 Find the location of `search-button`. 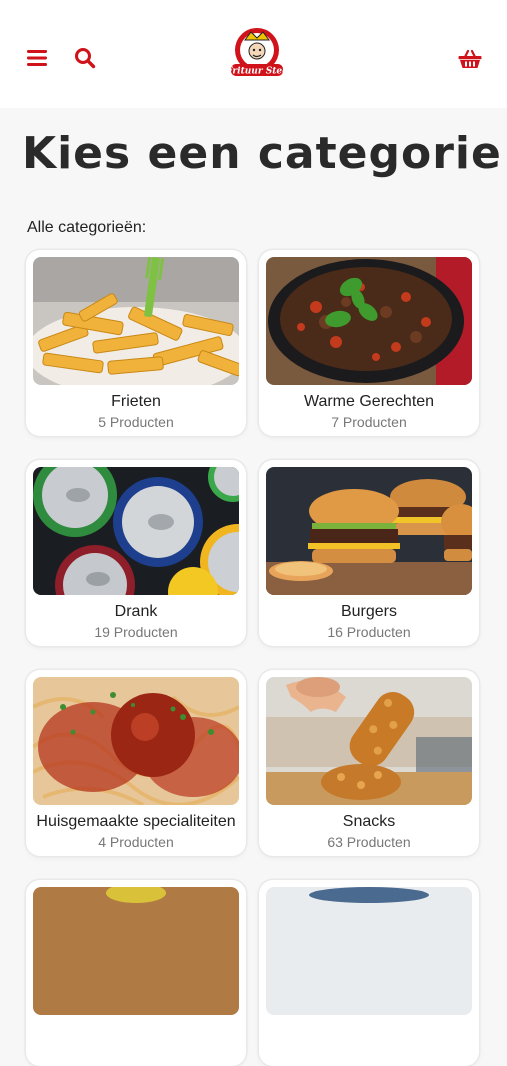

search-button is located at coordinates (85, 58).